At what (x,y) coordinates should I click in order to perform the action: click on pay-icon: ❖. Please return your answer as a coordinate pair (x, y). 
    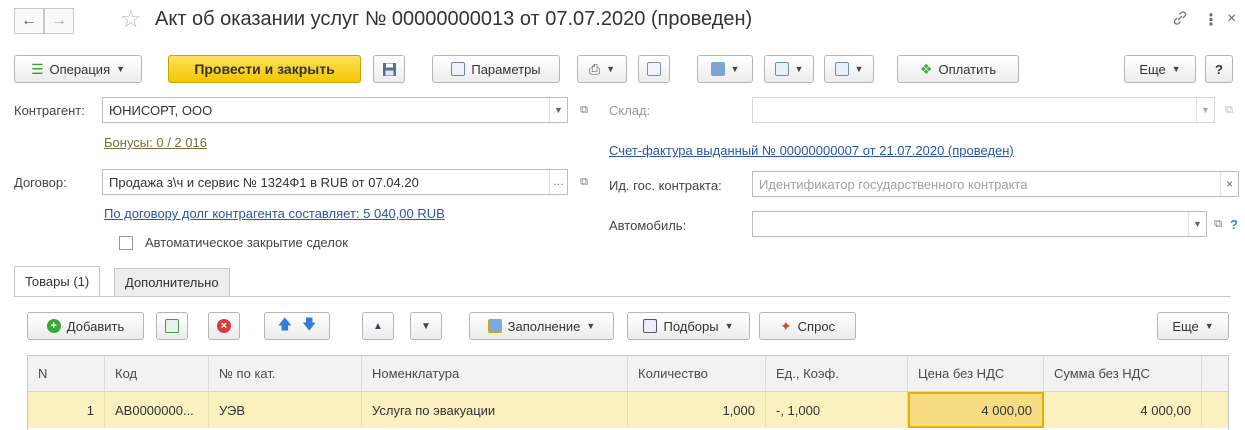
    Looking at the image, I should click on (926, 68).